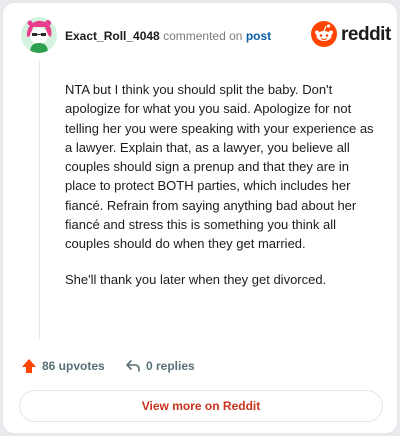  I want to click on upvote-button: 86 upvotes, so click(63, 366).